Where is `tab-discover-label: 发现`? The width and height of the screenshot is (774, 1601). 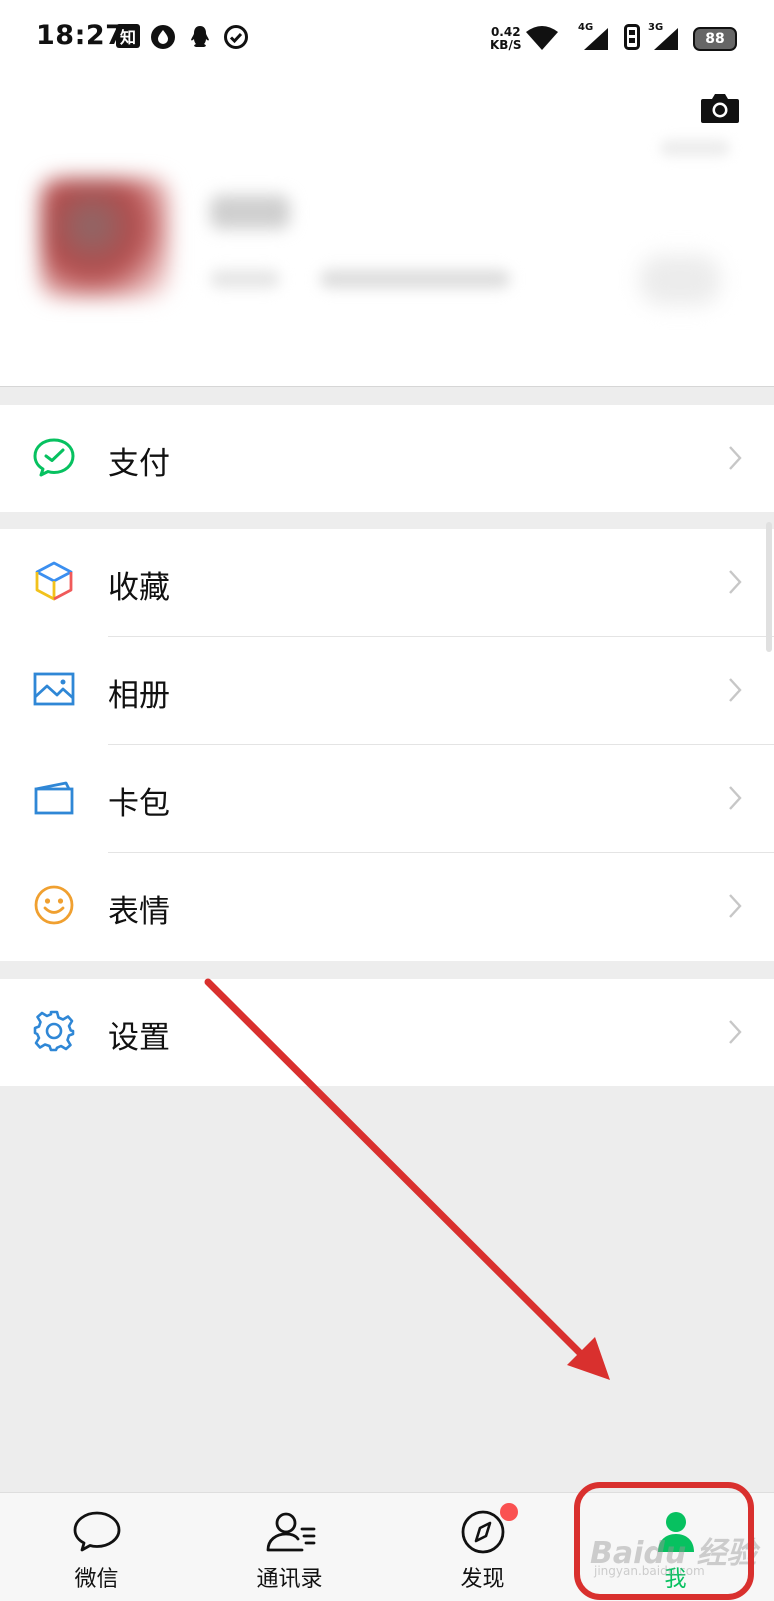 tab-discover-label: 发现 is located at coordinates (482, 1579).